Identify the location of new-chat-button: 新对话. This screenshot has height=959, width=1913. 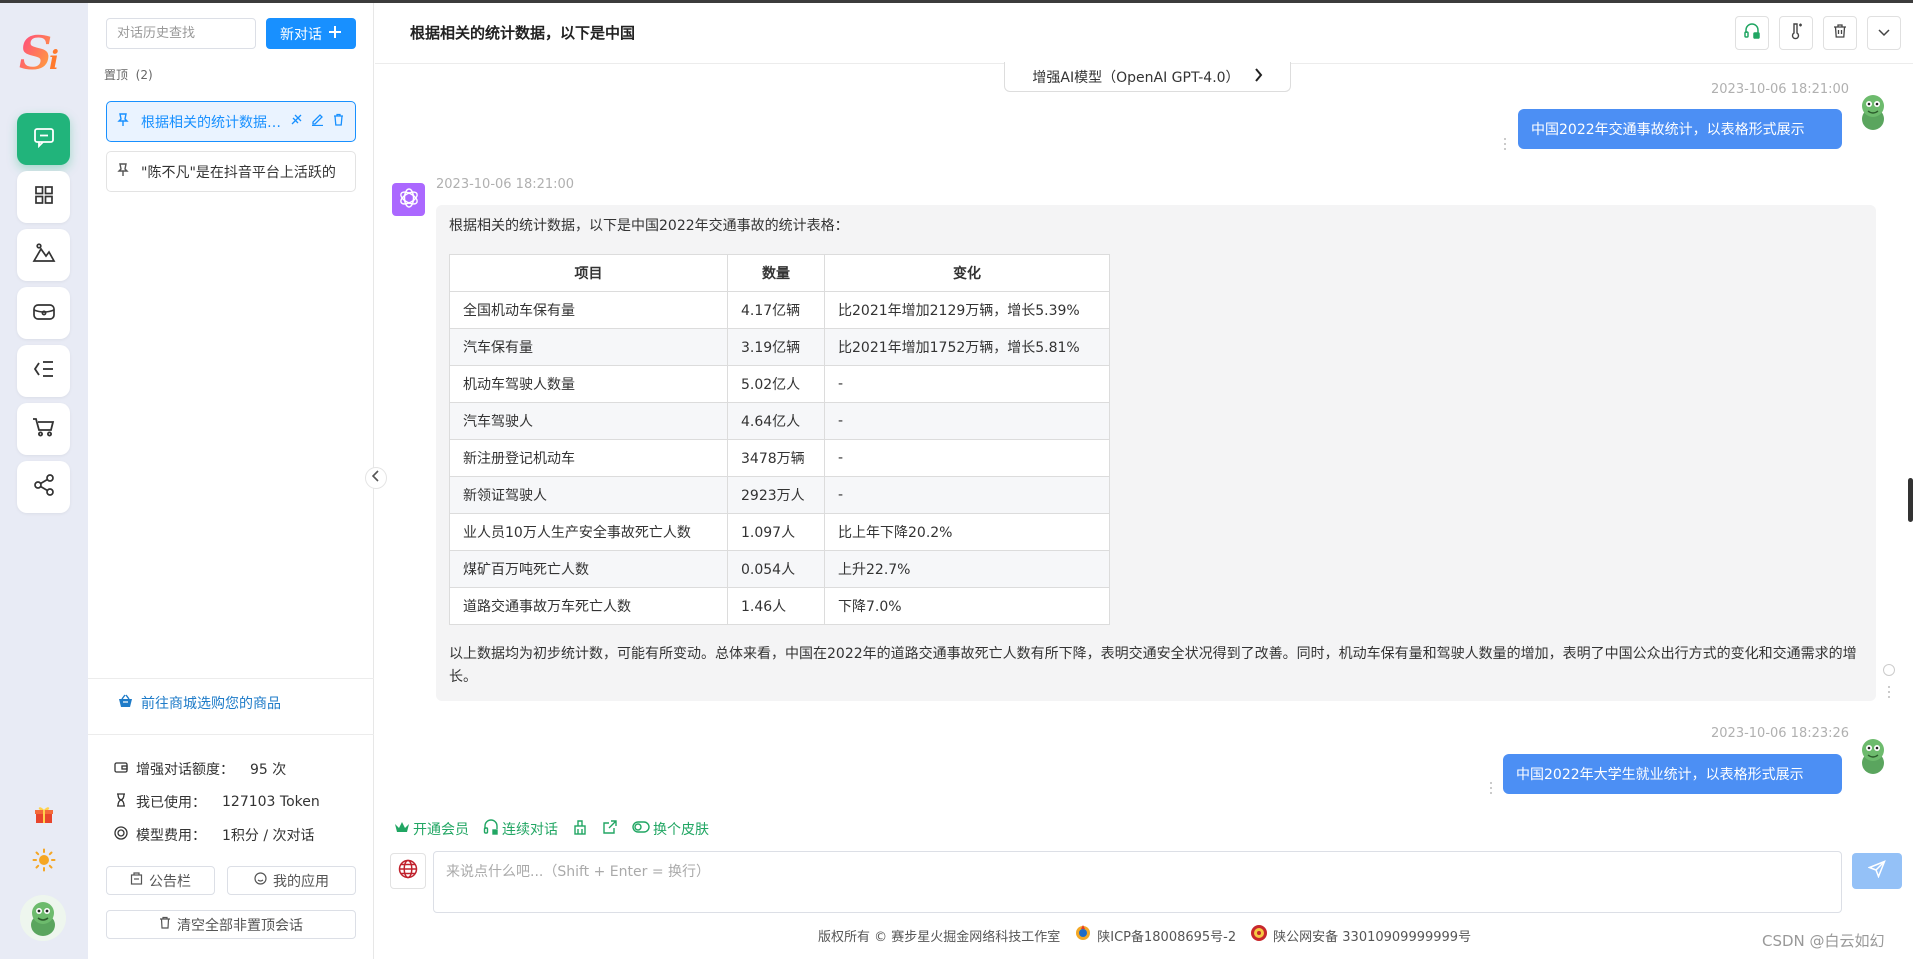
(311, 33).